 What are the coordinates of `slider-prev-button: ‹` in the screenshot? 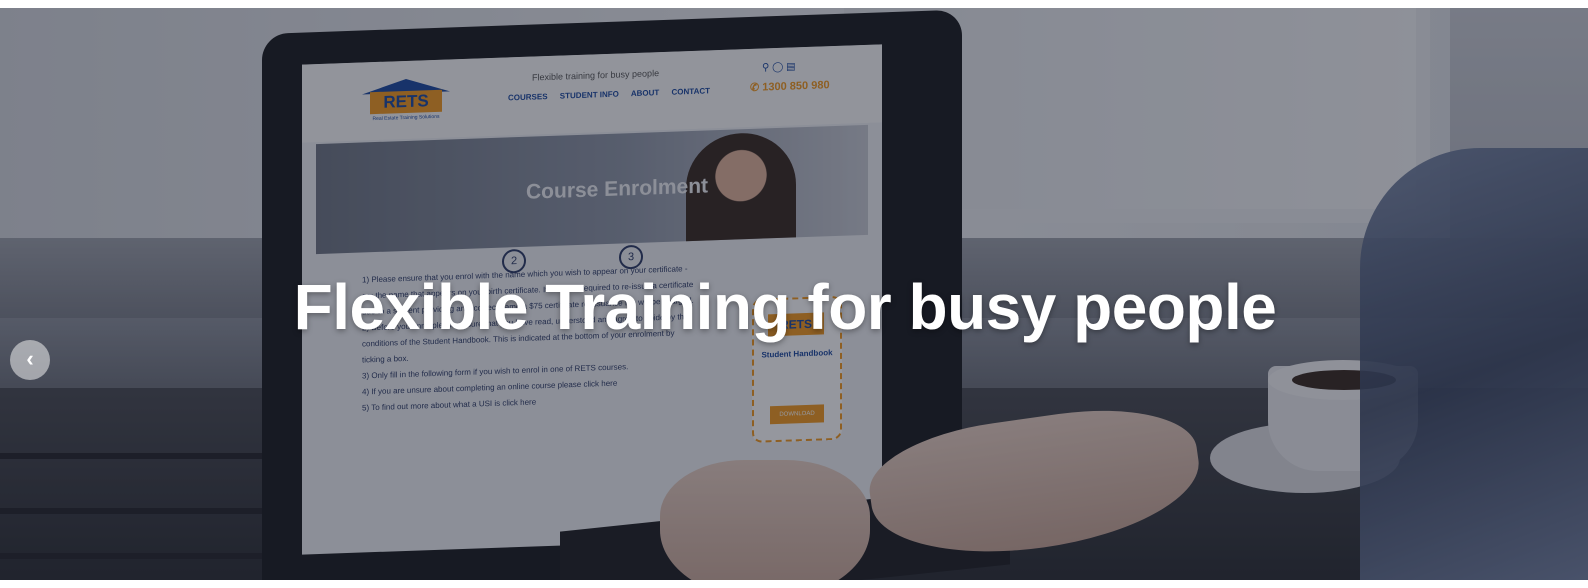 It's located at (30, 360).